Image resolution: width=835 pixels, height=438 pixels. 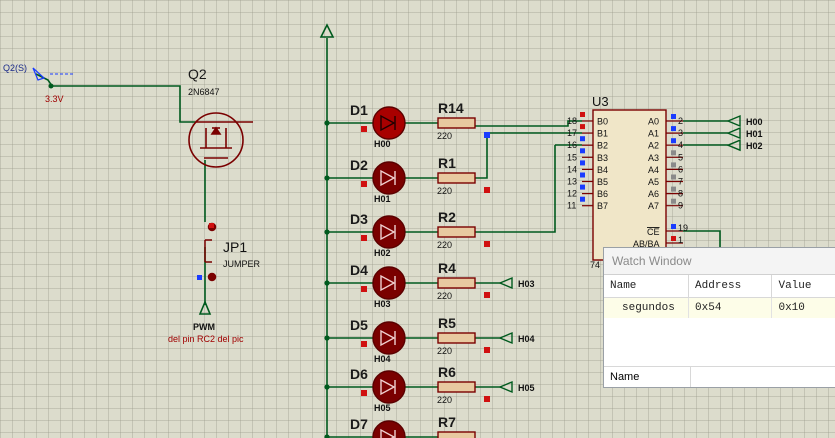 I want to click on jumper-symbol-icon, so click(x=210, y=252).